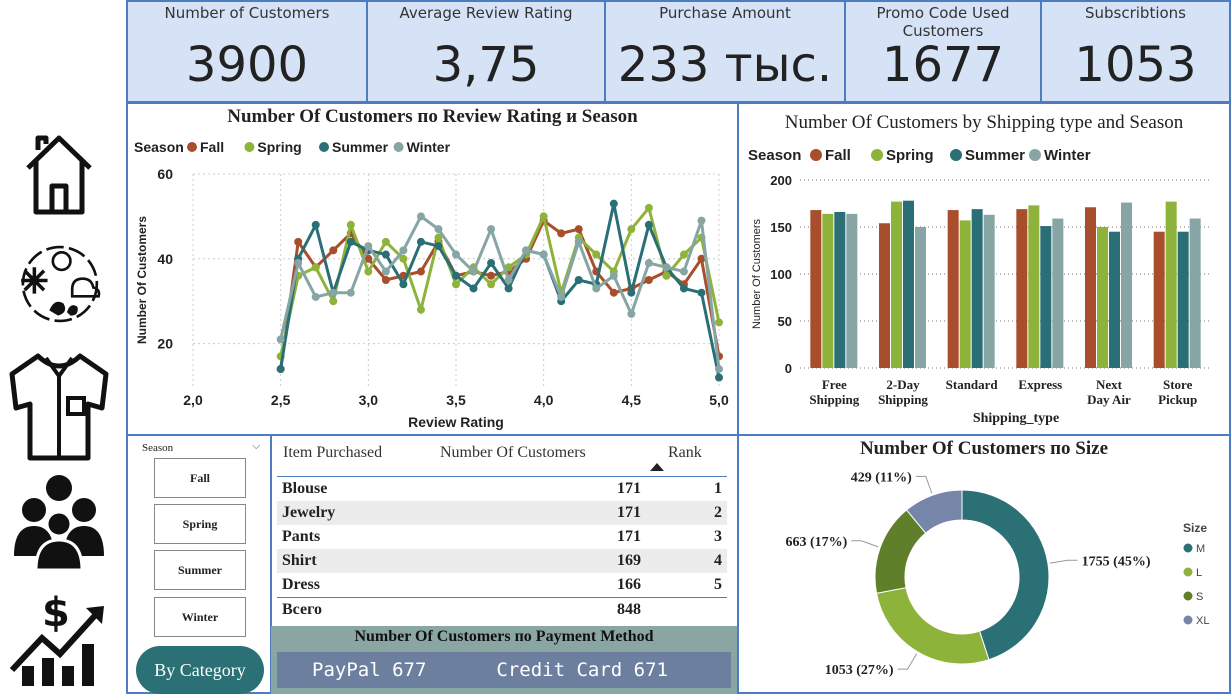 The image size is (1231, 694). Describe the element at coordinates (256, 446) in the screenshot. I see `chevron-down-icon: ⌵` at that location.